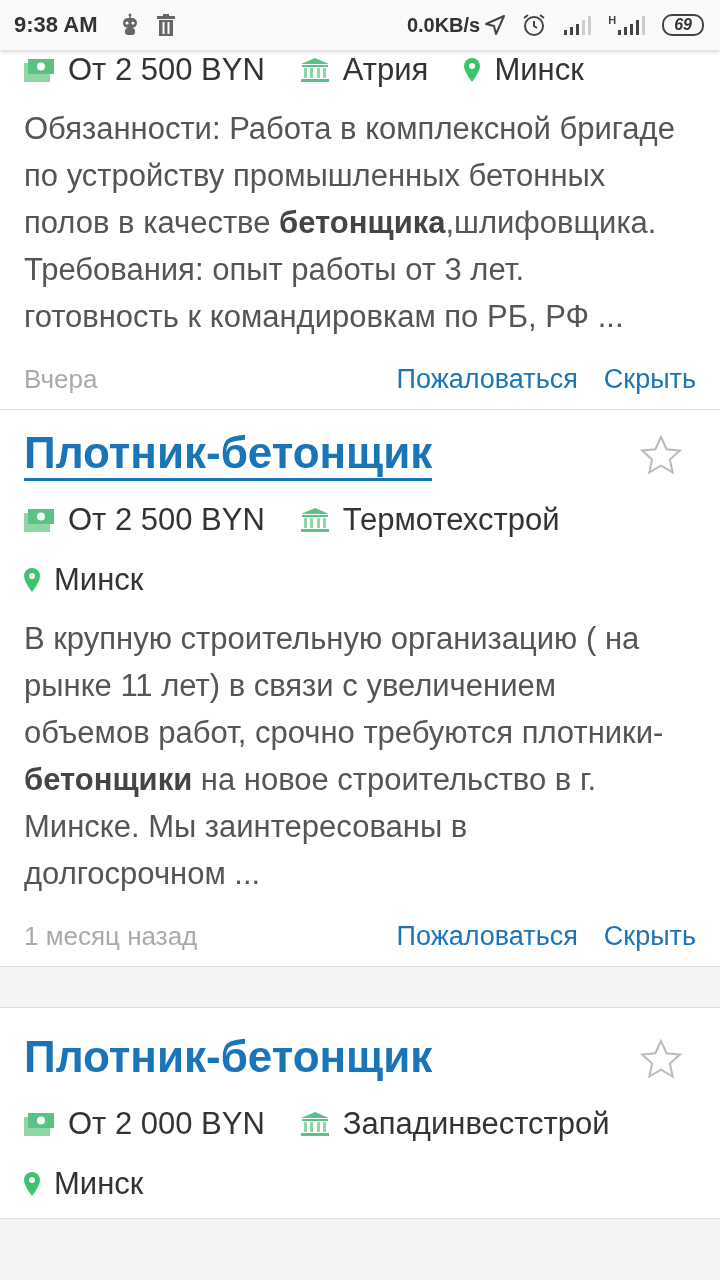 This screenshot has width=720, height=1280. Describe the element at coordinates (443, 25) in the screenshot. I see `network-speed: 0.0KB/s` at that location.